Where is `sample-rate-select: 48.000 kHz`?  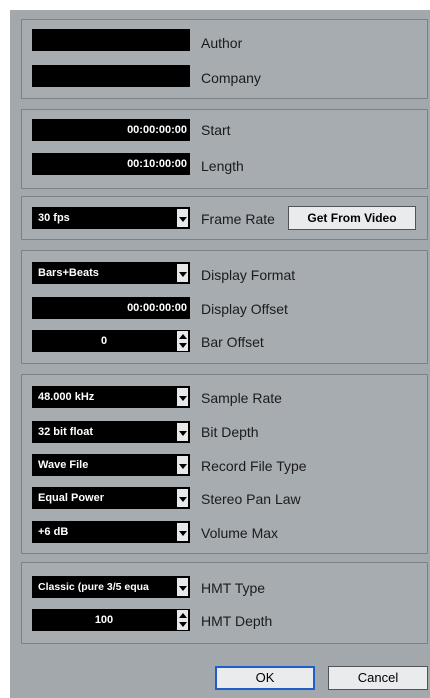 sample-rate-select: 48.000 kHz is located at coordinates (111, 397).